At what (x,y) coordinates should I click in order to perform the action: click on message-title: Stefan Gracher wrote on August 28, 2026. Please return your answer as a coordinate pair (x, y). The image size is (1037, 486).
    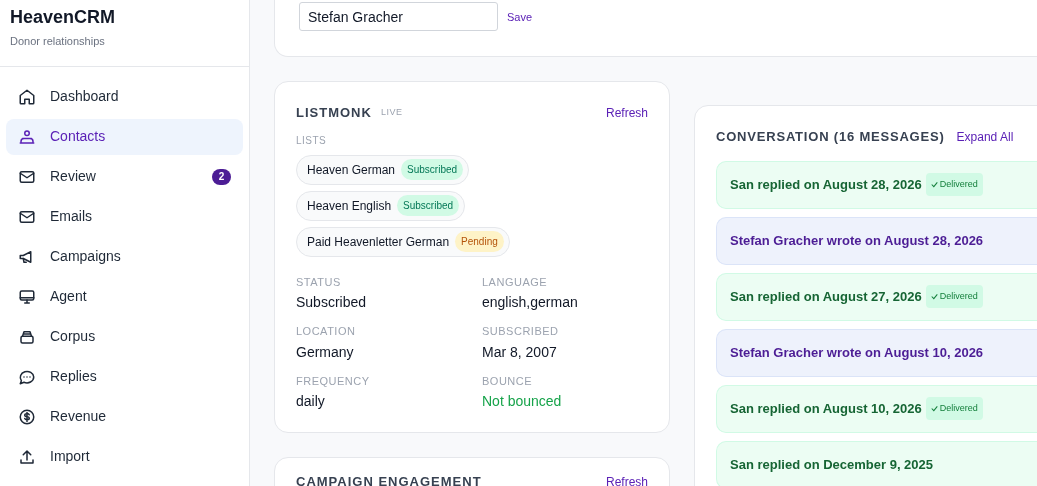
    Looking at the image, I should click on (857, 240).